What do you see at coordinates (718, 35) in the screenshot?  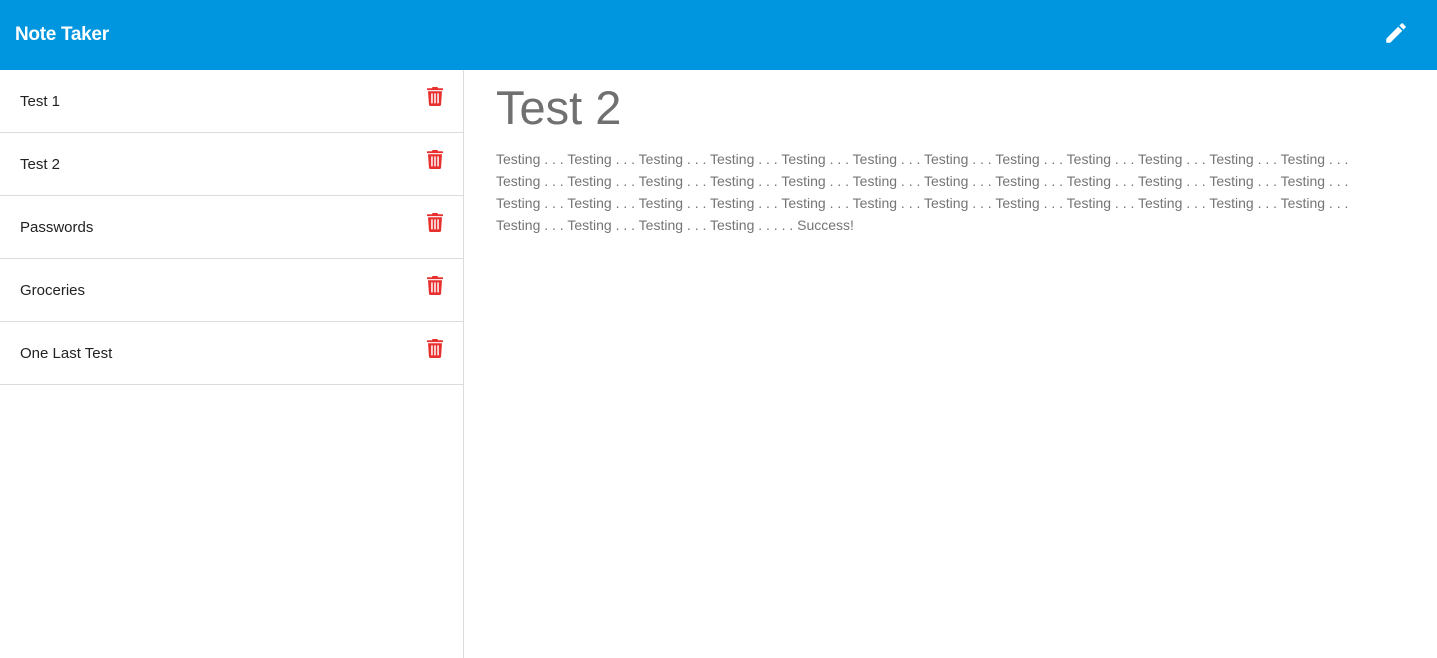 I see `top-navbar: Note Taker` at bounding box center [718, 35].